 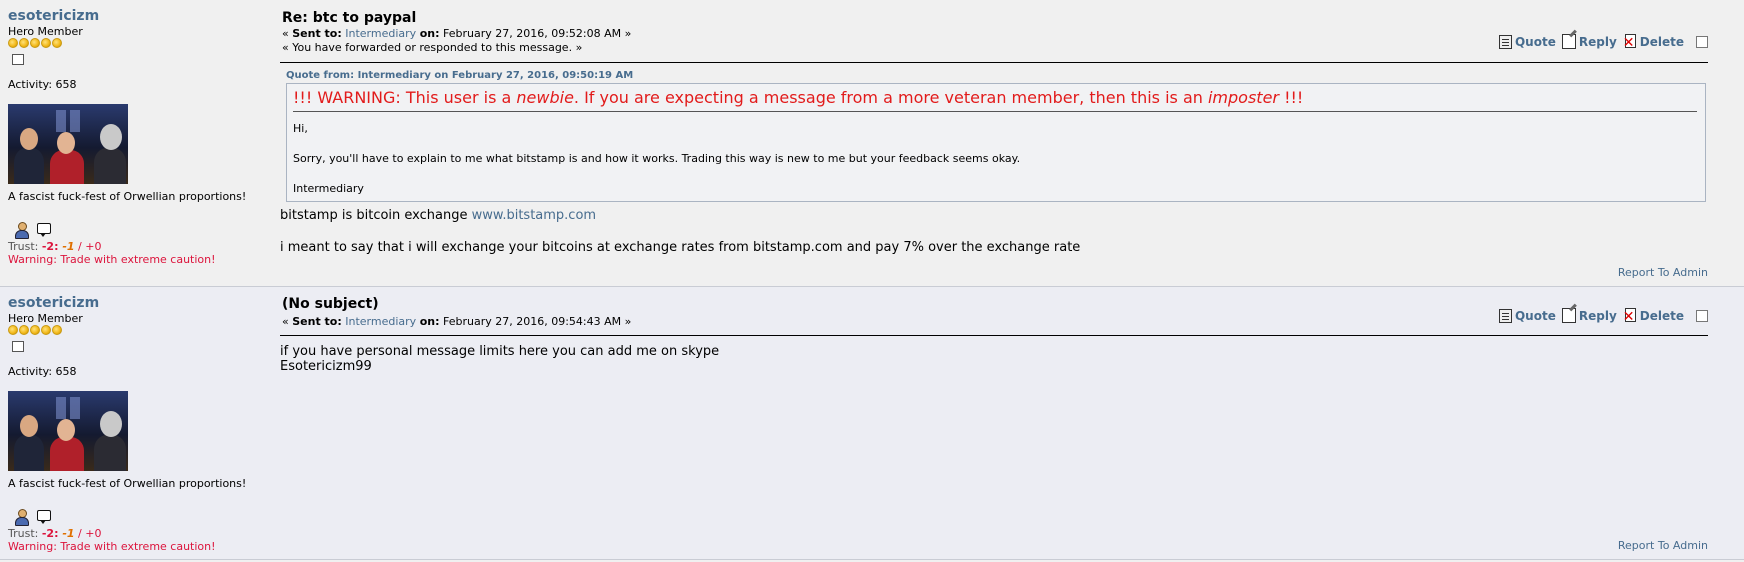 I want to click on post-separator, so click(x=872, y=559).